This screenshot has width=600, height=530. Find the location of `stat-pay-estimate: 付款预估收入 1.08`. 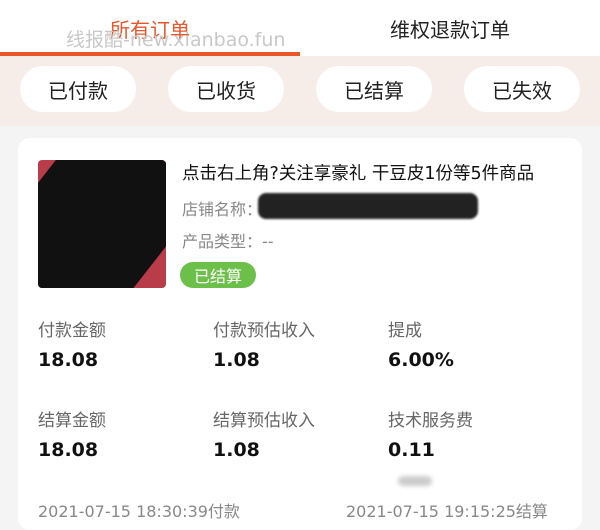

stat-pay-estimate: 付款预估收入 1.08 is located at coordinates (298, 343).